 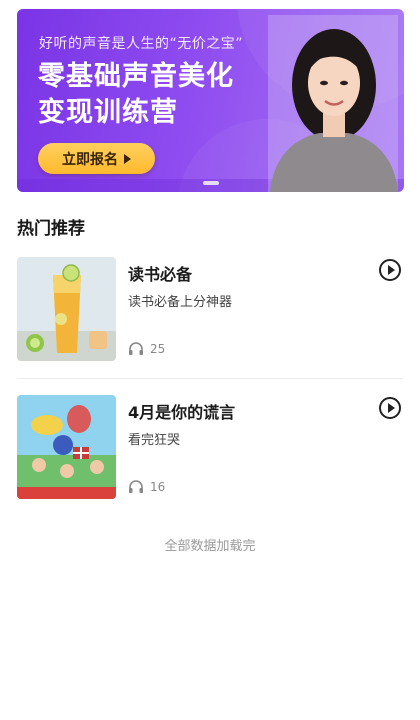 What do you see at coordinates (154, 440) in the screenshot?
I see `item-description: 看完狂哭` at bounding box center [154, 440].